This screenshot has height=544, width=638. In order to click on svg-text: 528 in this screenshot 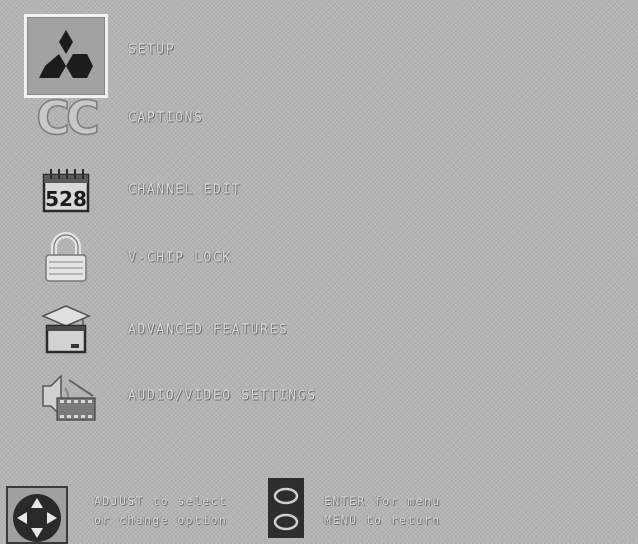, I will do `click(66, 199)`.